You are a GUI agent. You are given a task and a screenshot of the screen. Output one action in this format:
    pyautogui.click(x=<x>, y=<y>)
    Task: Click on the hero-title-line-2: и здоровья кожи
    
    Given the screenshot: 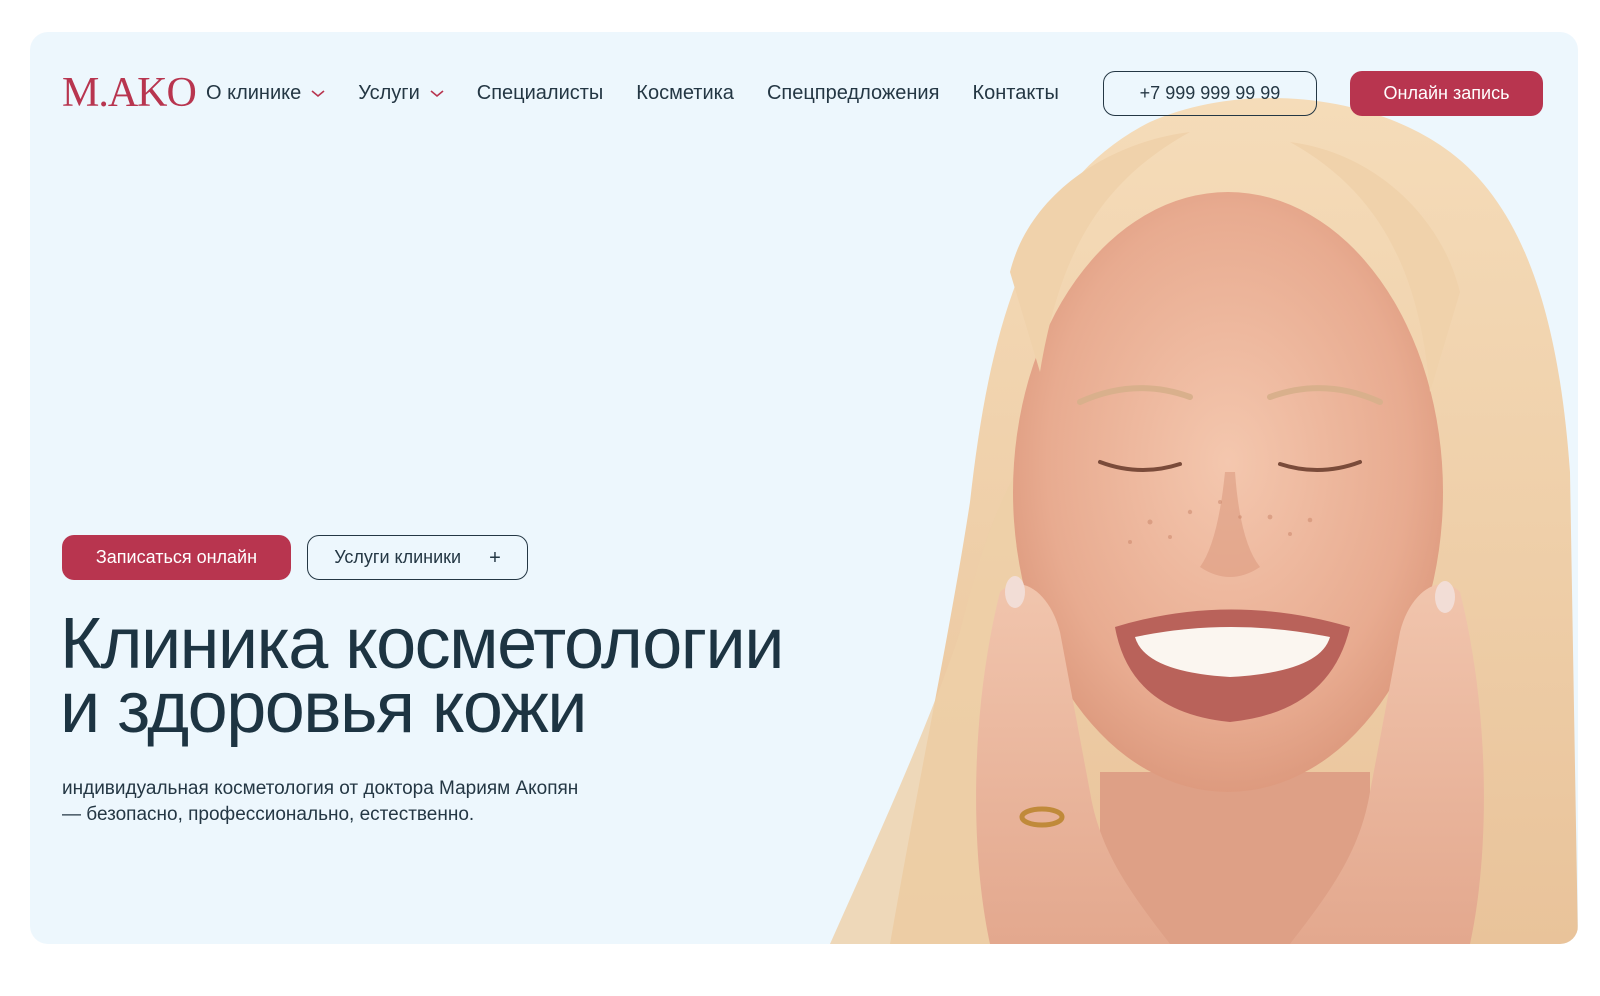 What is the action you would take?
    pyautogui.click(x=323, y=708)
    